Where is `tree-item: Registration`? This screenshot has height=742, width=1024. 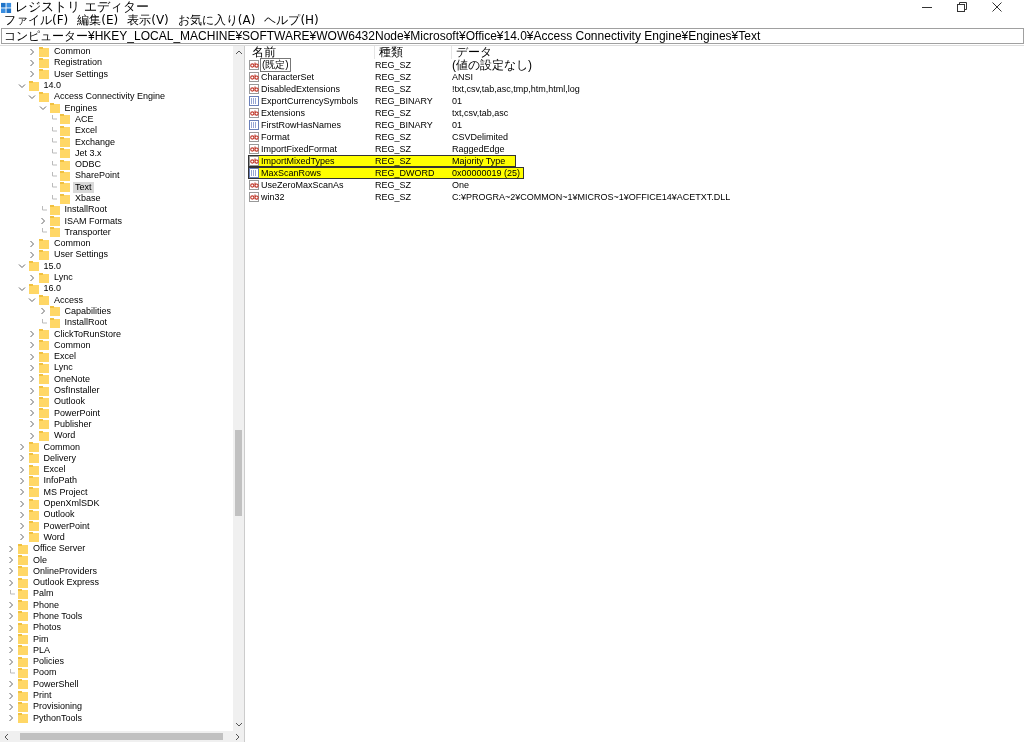 tree-item: Registration is located at coordinates (78, 63).